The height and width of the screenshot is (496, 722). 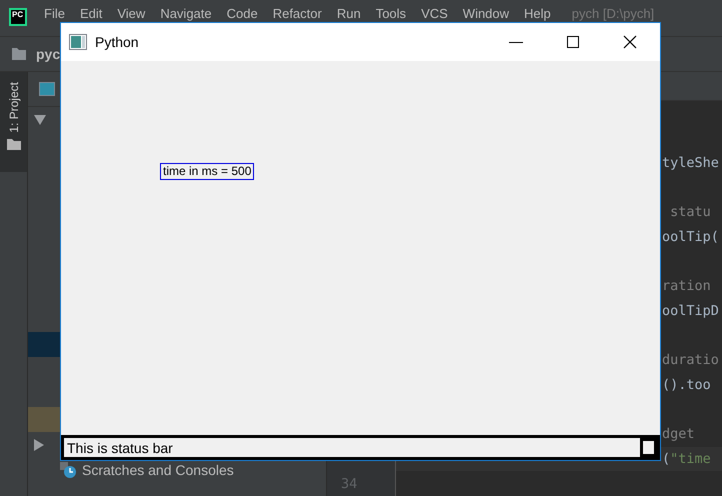 I want to click on code-line: tyleShe, so click(x=690, y=162).